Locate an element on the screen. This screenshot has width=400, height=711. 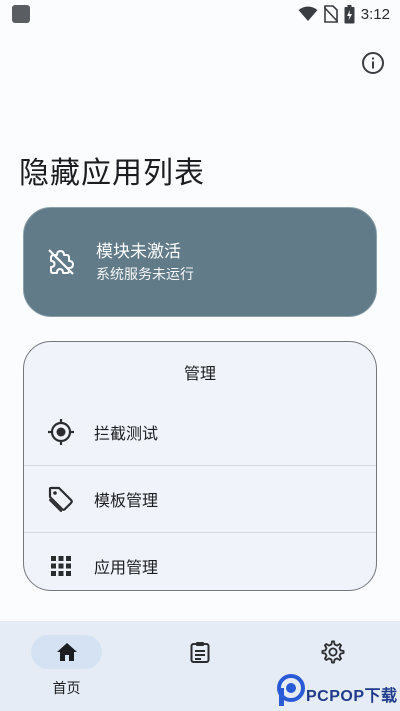
nav-active-indicator is located at coordinates (66, 652).